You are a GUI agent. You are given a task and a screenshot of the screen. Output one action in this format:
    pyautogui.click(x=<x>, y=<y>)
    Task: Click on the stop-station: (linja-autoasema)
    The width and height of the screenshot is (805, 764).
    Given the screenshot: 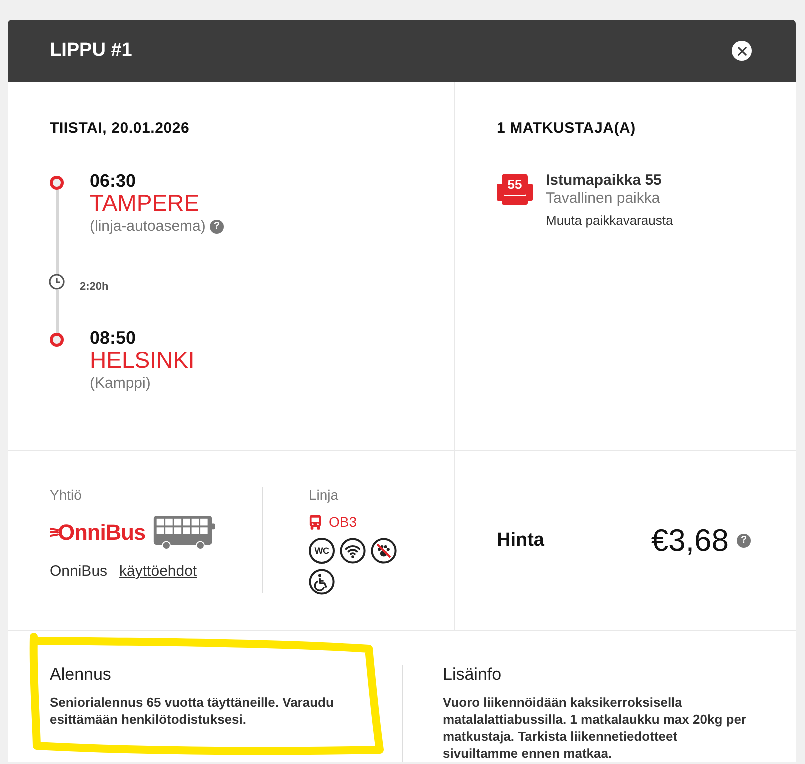 What is the action you would take?
    pyautogui.click(x=148, y=227)
    